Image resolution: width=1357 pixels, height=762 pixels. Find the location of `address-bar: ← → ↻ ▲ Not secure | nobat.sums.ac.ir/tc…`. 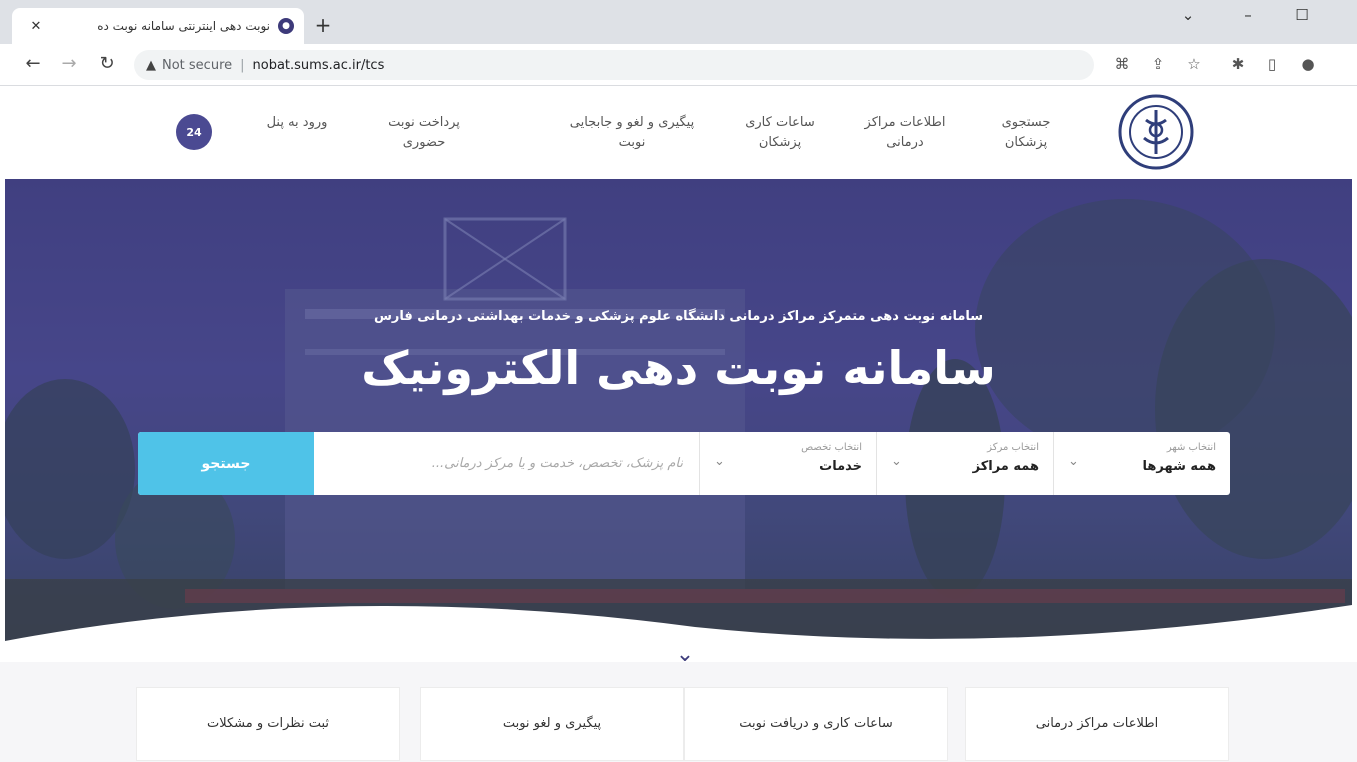

address-bar: ← → ↻ ▲ Not secure | nobat.sums.ac.ir/tc… is located at coordinates (678, 65).